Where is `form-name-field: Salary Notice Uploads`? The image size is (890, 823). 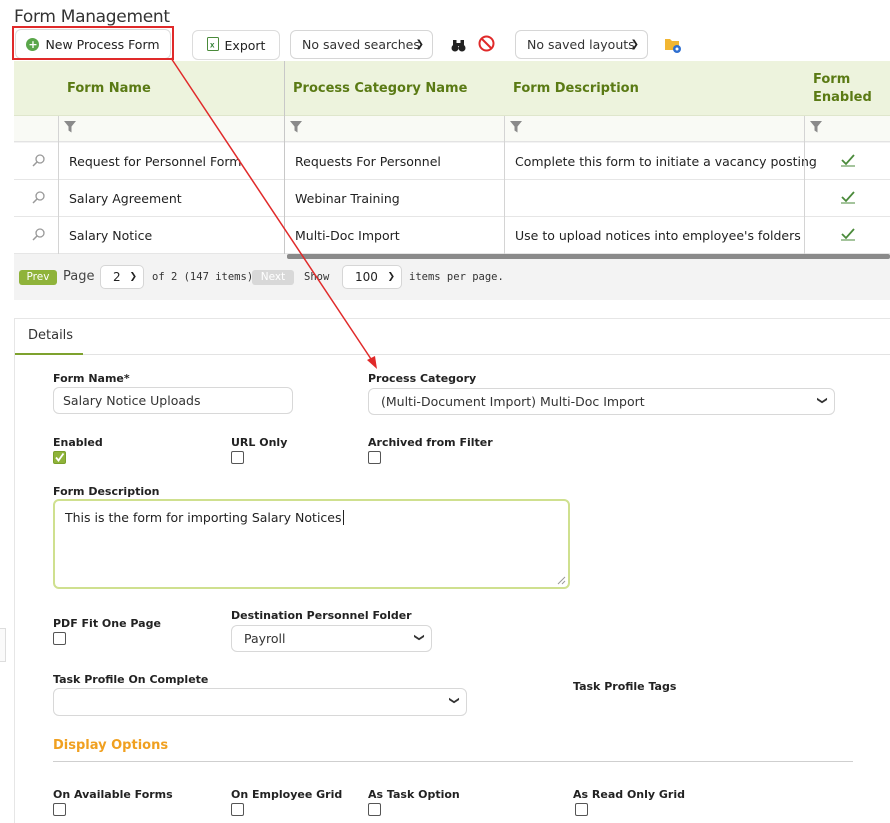
form-name-field: Salary Notice Uploads is located at coordinates (173, 400).